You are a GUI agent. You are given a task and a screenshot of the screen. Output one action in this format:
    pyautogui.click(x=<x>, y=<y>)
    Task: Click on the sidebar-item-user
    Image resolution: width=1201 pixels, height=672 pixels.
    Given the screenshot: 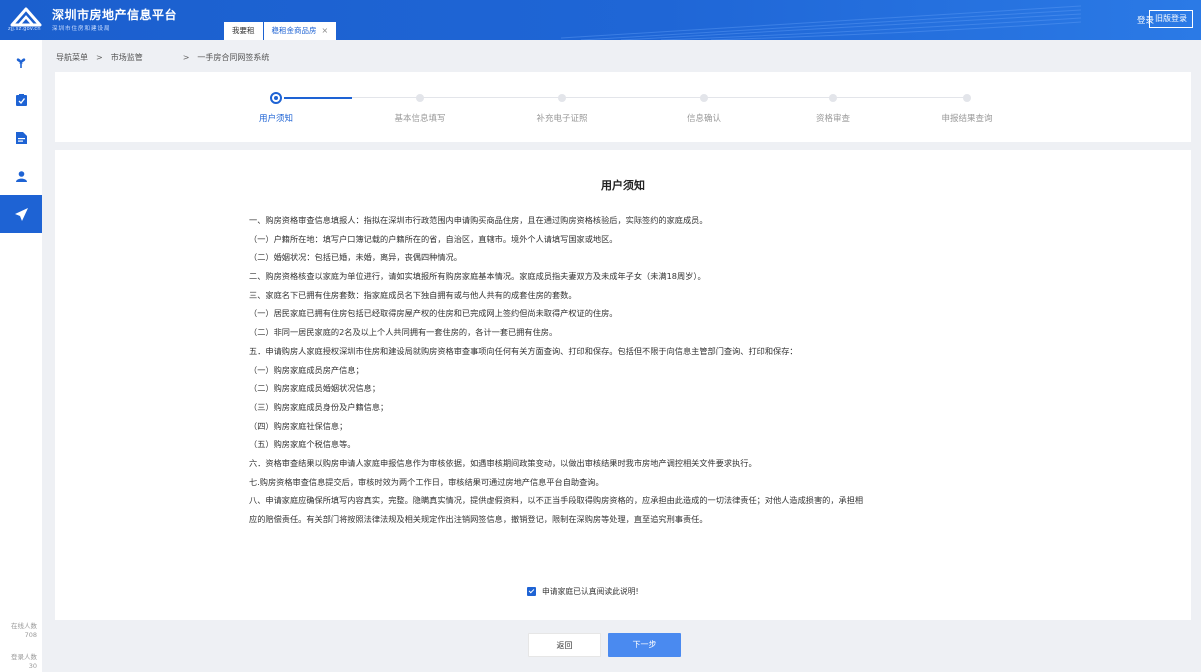 What is the action you would take?
    pyautogui.click(x=21, y=176)
    